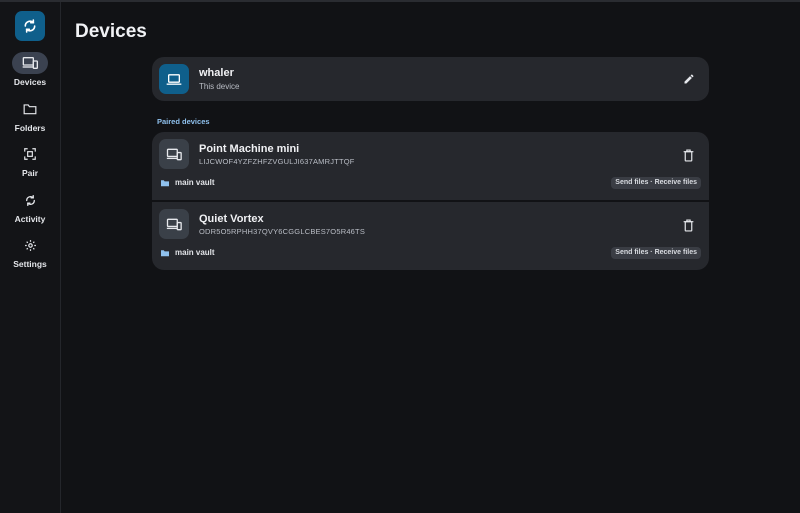 This screenshot has width=800, height=513. I want to click on paired-device-name: Quiet Vortex, so click(231, 219).